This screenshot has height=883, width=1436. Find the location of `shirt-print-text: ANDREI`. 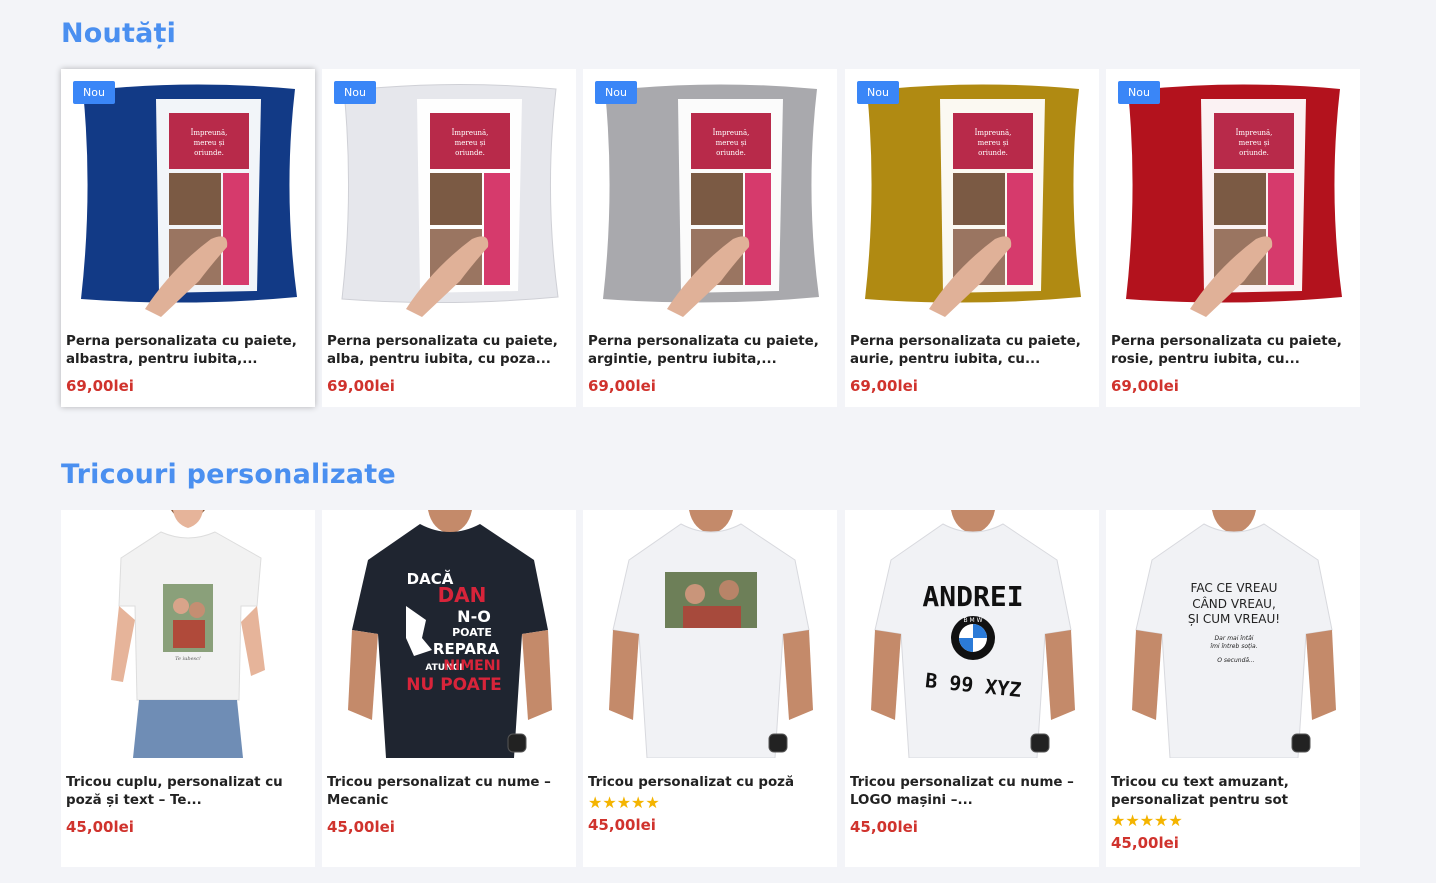

shirt-print-text: ANDREI is located at coordinates (972, 596).